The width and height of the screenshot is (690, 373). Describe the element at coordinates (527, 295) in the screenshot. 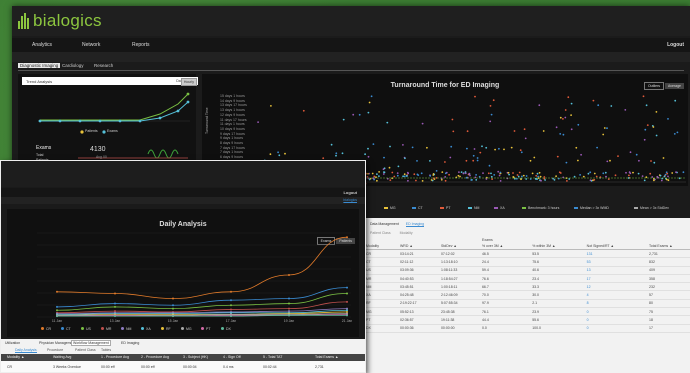

I see `table-row: XA 04:25:48 2:12:46:09 70.0 30.0 4 57` at that location.